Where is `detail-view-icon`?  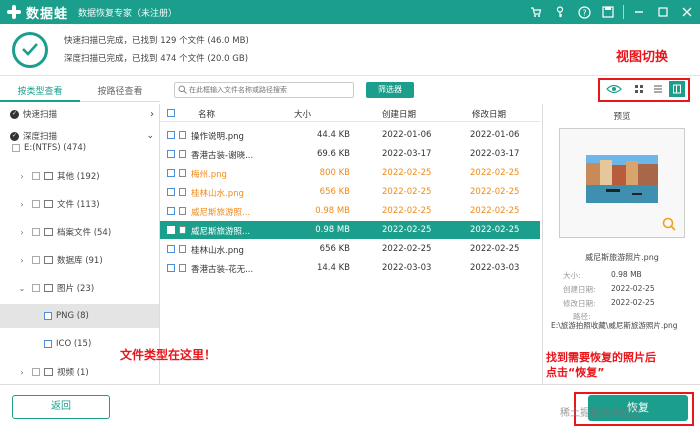
detail-view-icon is located at coordinates (677, 89).